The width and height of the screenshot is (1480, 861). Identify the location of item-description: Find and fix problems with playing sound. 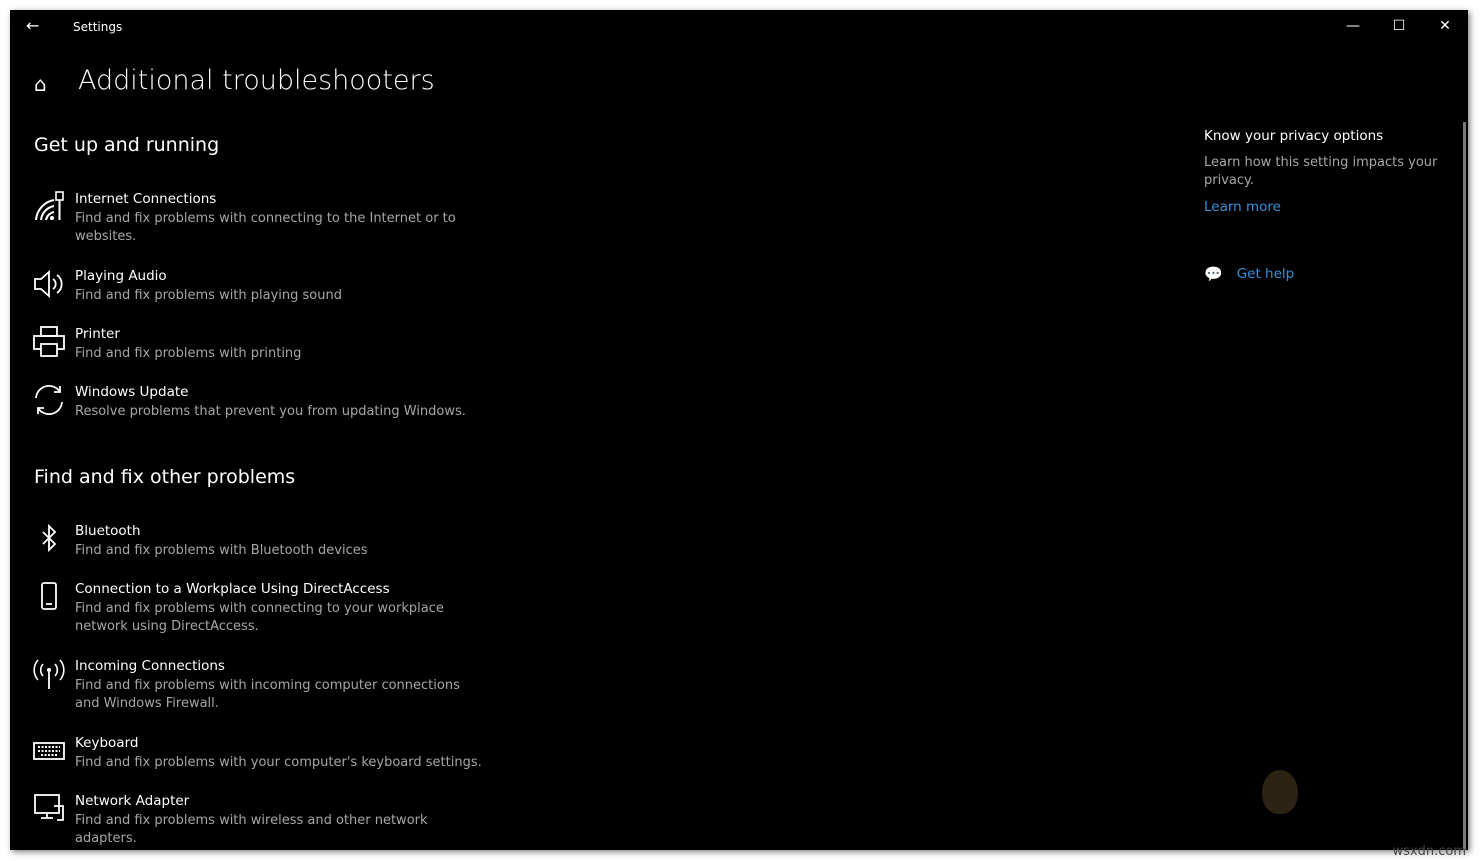
(208, 295).